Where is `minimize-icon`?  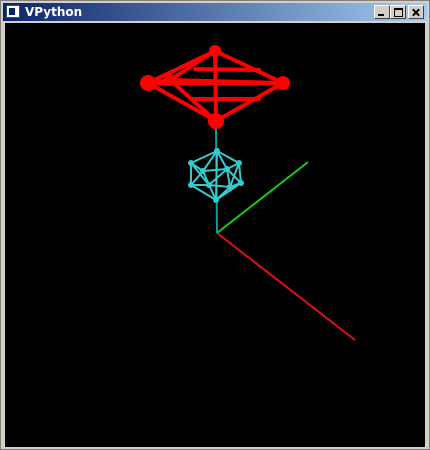 minimize-icon is located at coordinates (382, 12).